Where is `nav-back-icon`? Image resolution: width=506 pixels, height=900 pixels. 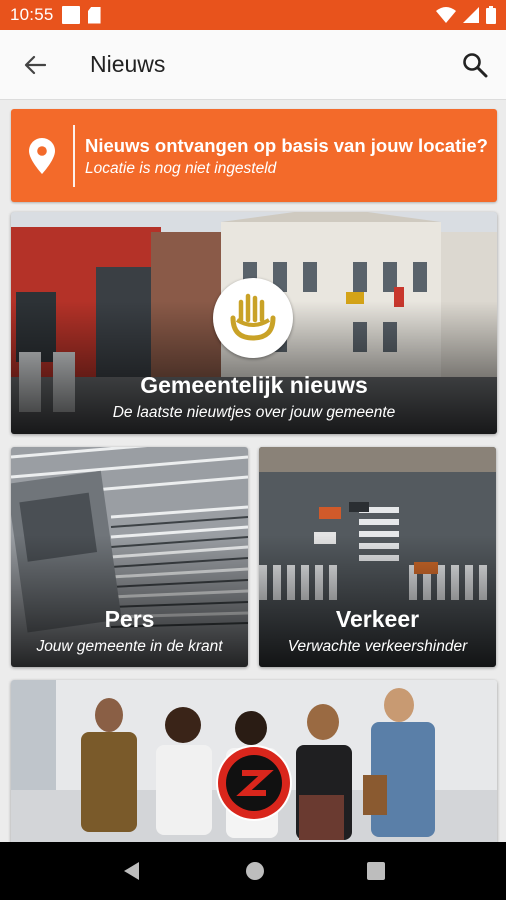
nav-back-icon is located at coordinates (132, 871).